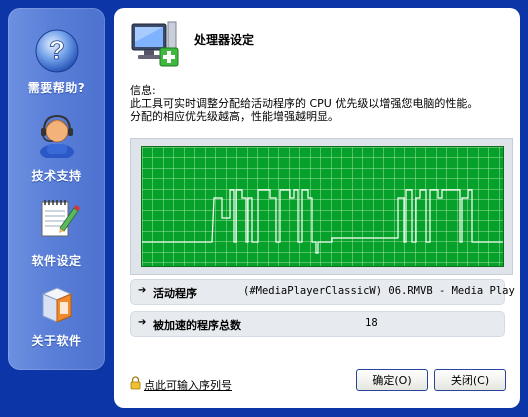  I want to click on info-heading: 信息:, so click(143, 90).